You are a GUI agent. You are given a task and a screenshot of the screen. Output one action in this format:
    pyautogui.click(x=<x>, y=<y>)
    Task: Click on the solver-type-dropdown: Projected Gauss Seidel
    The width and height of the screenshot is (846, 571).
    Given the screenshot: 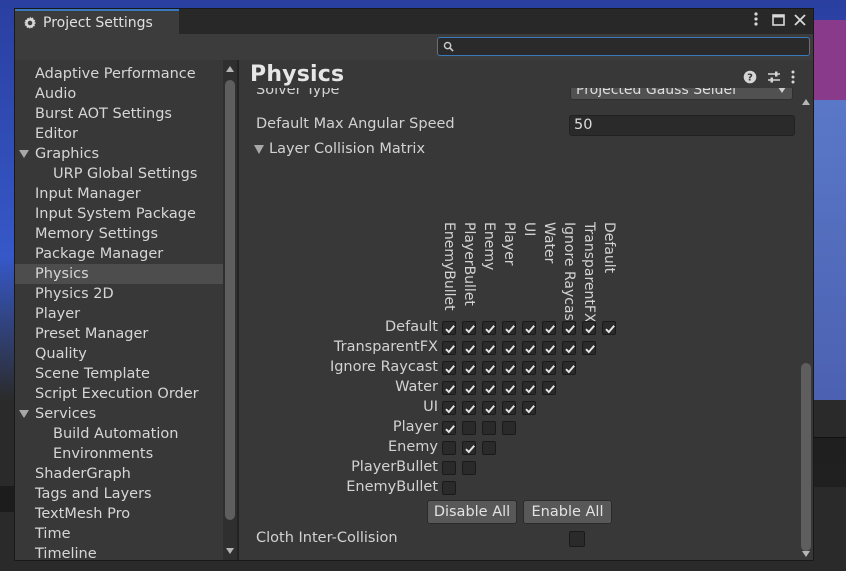 What is the action you would take?
    pyautogui.click(x=681, y=94)
    